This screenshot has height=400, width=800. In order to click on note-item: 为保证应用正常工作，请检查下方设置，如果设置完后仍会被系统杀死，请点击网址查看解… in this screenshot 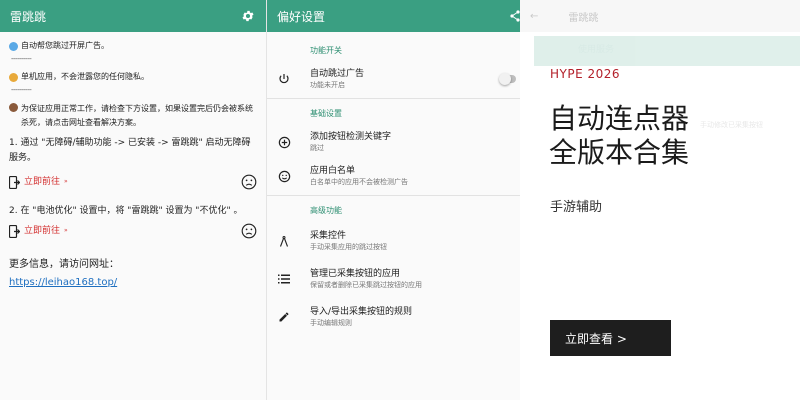, I will do `click(133, 116)`.